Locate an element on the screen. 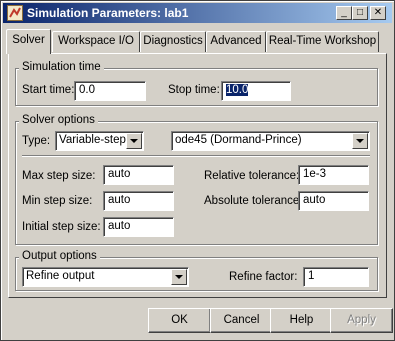  close-button: ✕ is located at coordinates (378, 13).